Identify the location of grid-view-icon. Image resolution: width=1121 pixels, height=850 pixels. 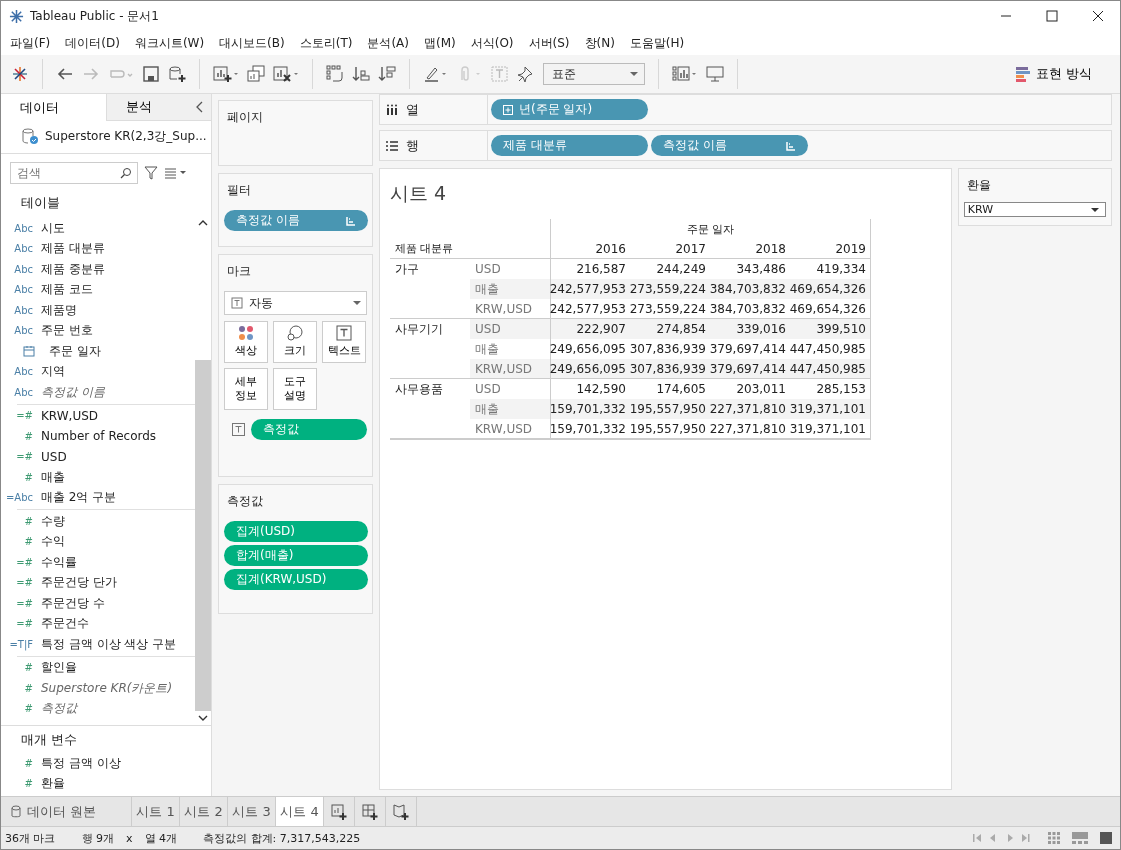
(1054, 838).